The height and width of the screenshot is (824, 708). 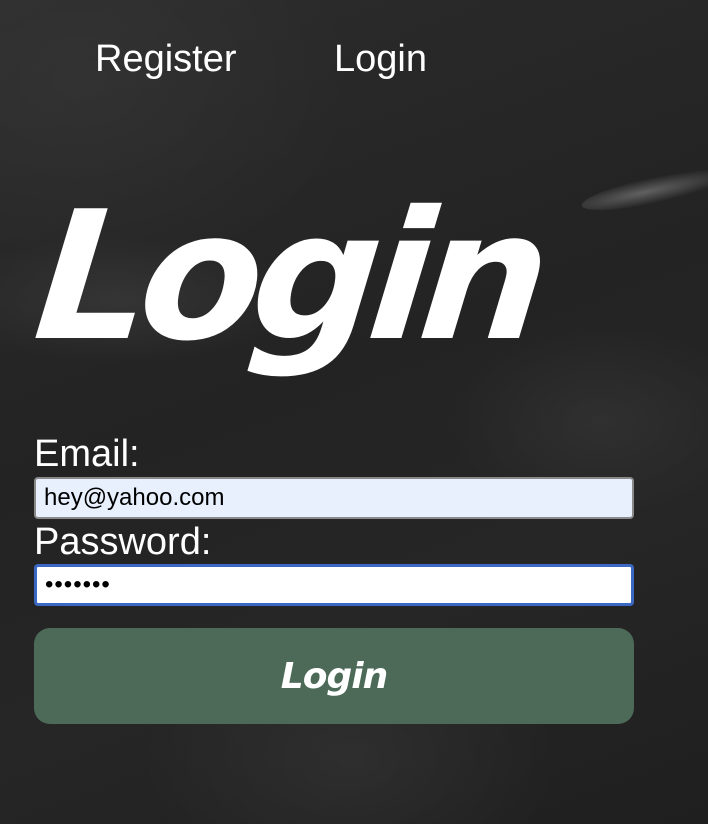 What do you see at coordinates (123, 542) in the screenshot?
I see `password-label: Password:` at bounding box center [123, 542].